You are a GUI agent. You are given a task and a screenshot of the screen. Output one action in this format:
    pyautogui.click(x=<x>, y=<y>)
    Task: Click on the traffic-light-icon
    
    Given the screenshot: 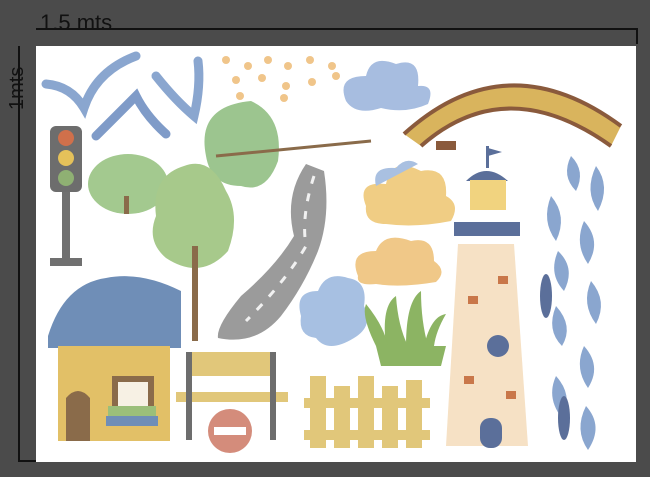 What is the action you would take?
    pyautogui.click(x=66, y=196)
    